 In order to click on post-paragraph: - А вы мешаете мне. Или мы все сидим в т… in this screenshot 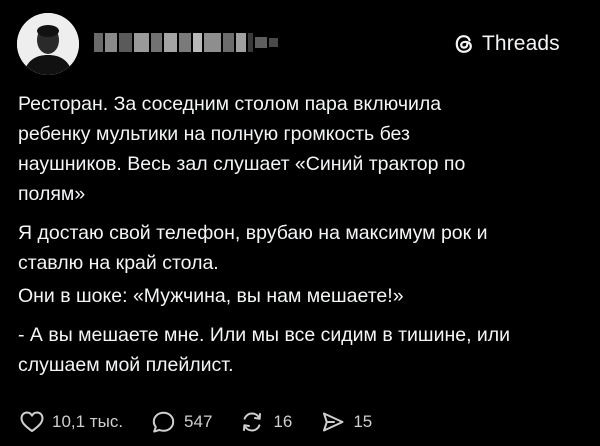, I will do `click(264, 350)`.